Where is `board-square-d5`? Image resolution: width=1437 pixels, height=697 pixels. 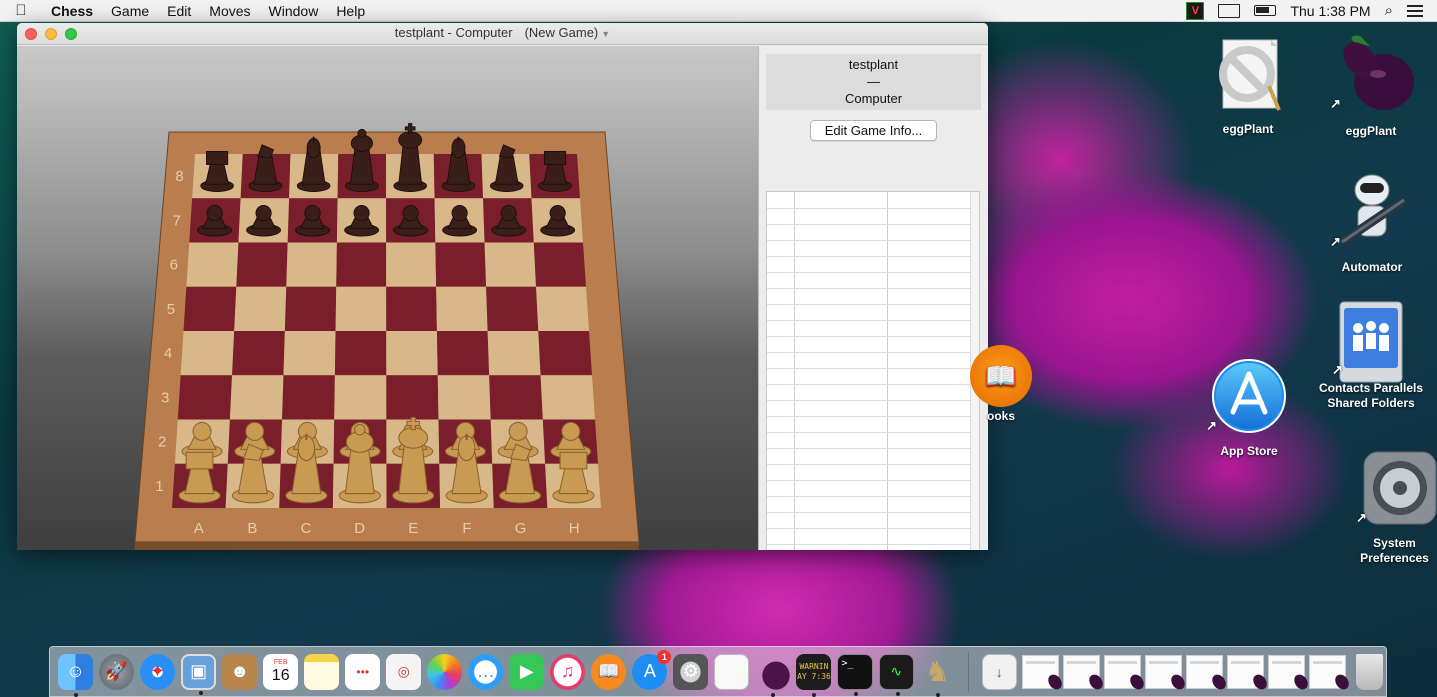 board-square-d5 is located at coordinates (361, 308).